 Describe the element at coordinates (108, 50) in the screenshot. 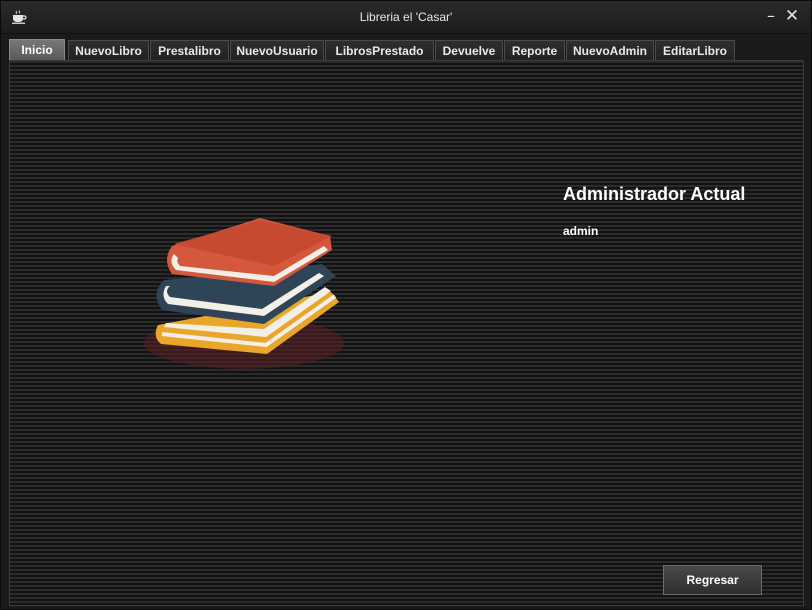

I see `tab-nuevolibro: NuevoLibro` at that location.